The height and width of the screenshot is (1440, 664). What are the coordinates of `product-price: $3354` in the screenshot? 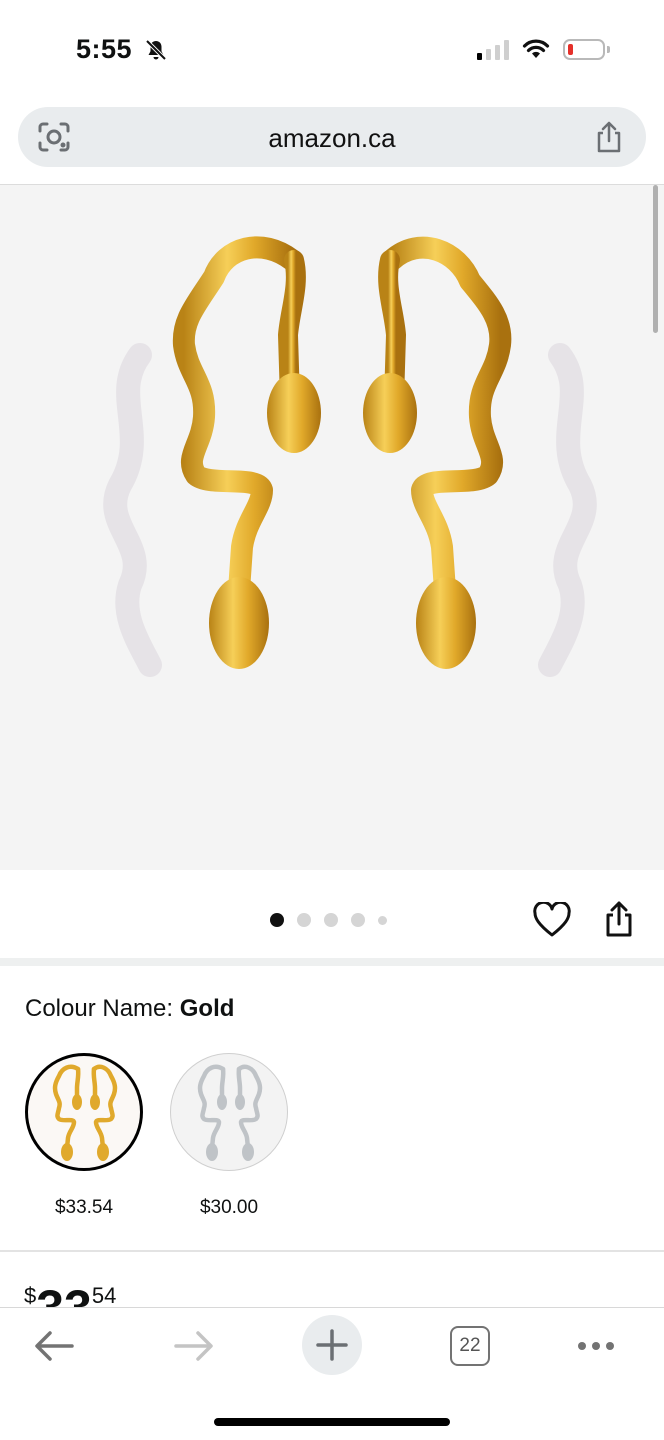 It's located at (70, 1295).